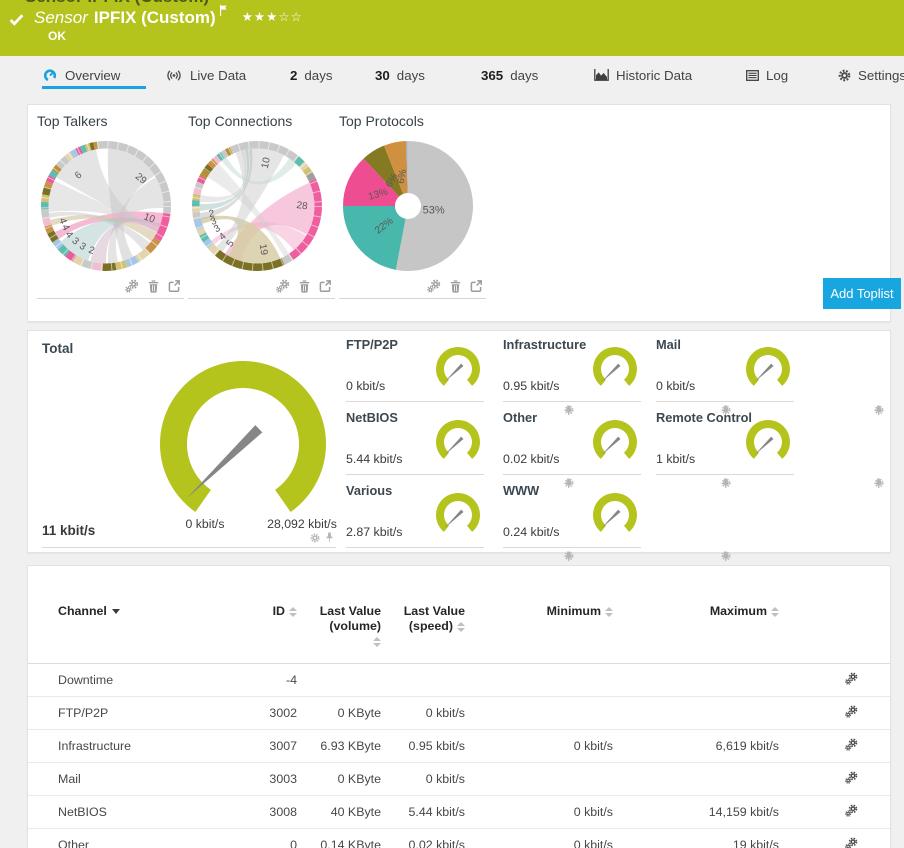  Describe the element at coordinates (377, 641) in the screenshot. I see `sort-icon` at that location.